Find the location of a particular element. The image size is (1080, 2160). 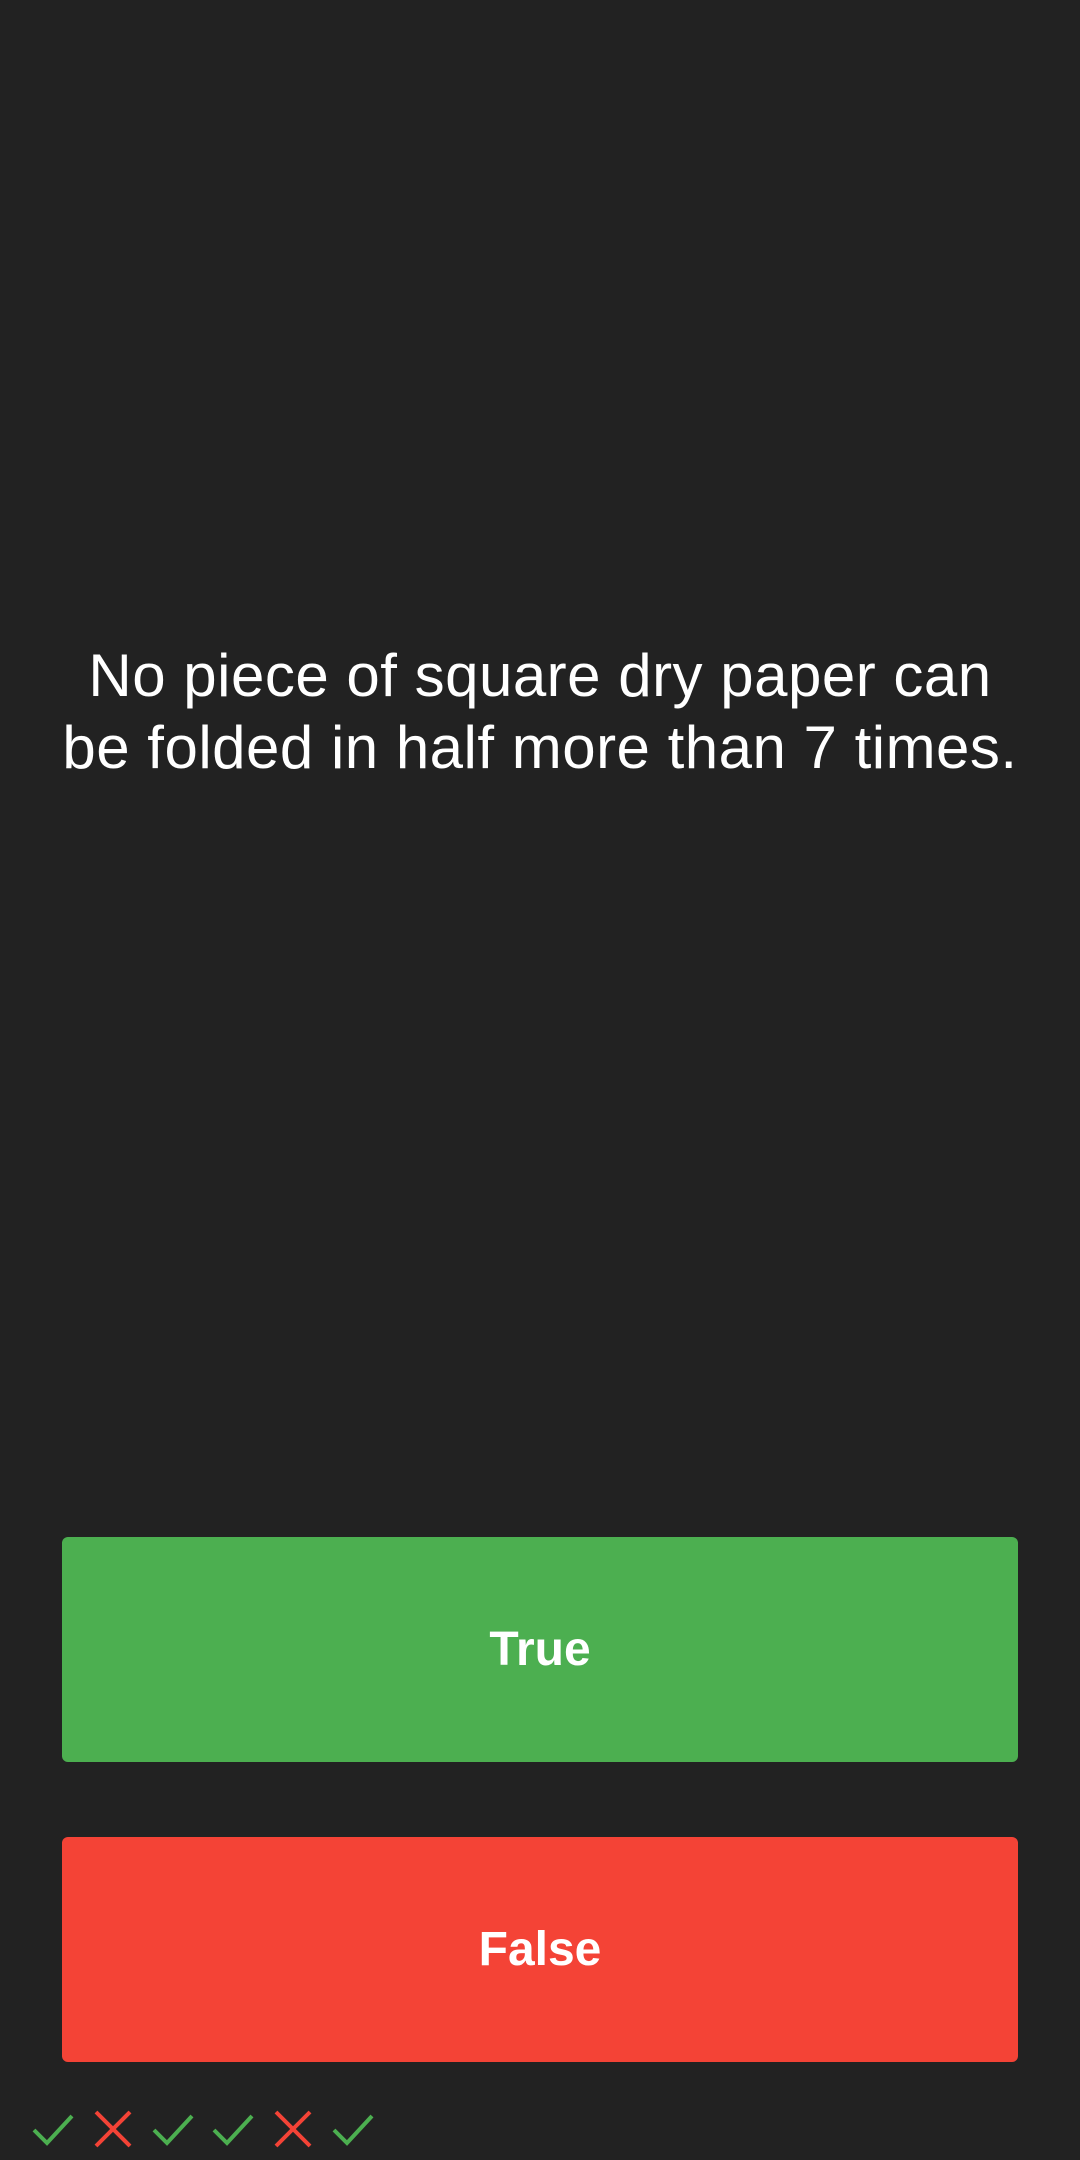

true-button-label: True is located at coordinates (540, 1649).